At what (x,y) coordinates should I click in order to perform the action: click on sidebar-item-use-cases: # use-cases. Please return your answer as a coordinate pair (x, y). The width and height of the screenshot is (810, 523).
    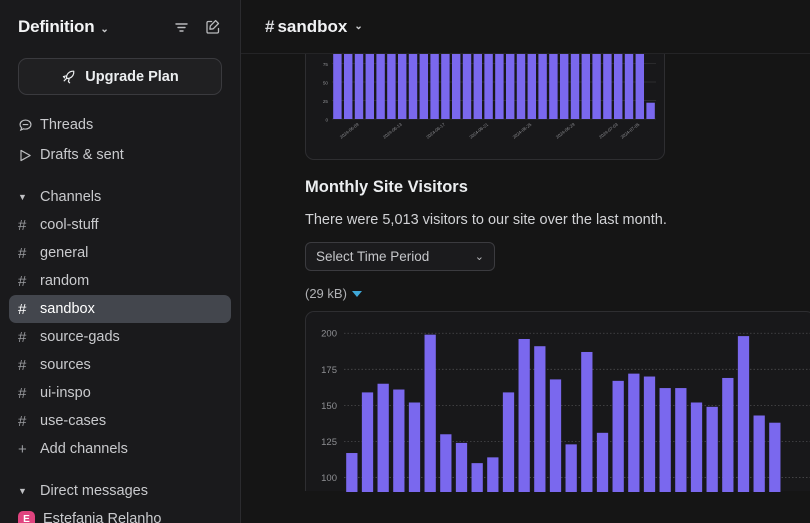
    Looking at the image, I should click on (120, 421).